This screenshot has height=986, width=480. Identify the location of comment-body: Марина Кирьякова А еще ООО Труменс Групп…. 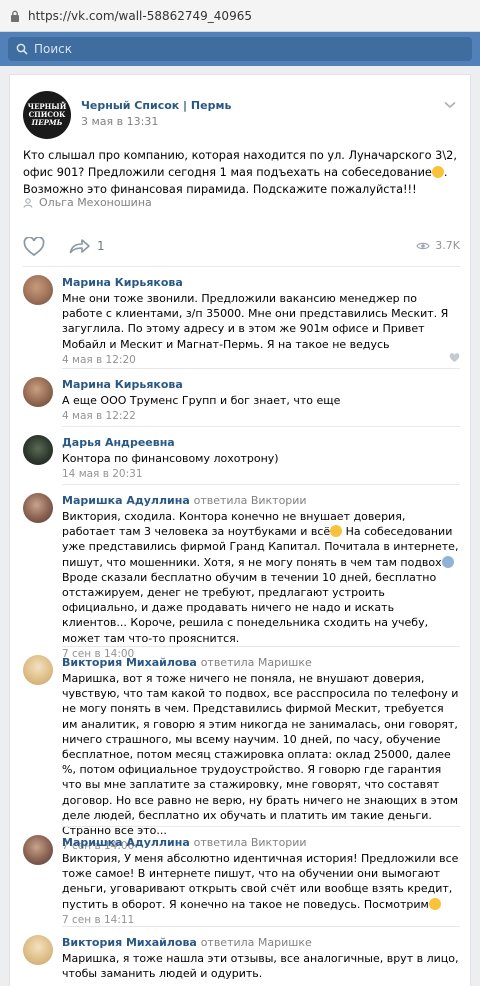
(261, 400).